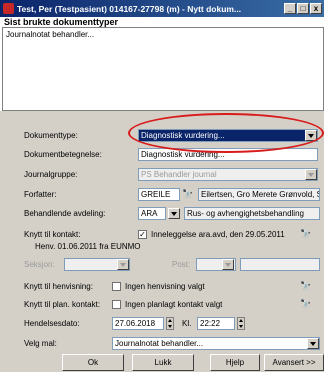 The height and width of the screenshot is (372, 324). What do you see at coordinates (316, 8) in the screenshot?
I see `close-button: x` at bounding box center [316, 8].